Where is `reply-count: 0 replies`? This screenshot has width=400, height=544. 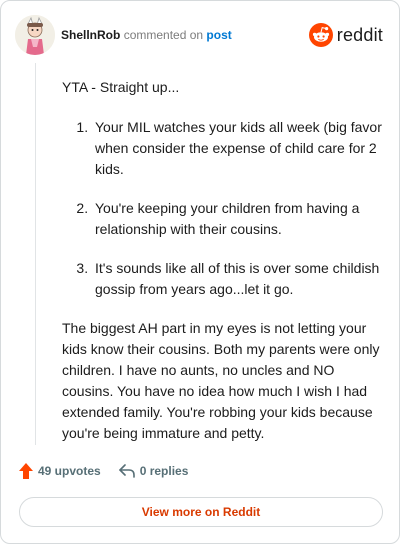
reply-count: 0 replies is located at coordinates (164, 471).